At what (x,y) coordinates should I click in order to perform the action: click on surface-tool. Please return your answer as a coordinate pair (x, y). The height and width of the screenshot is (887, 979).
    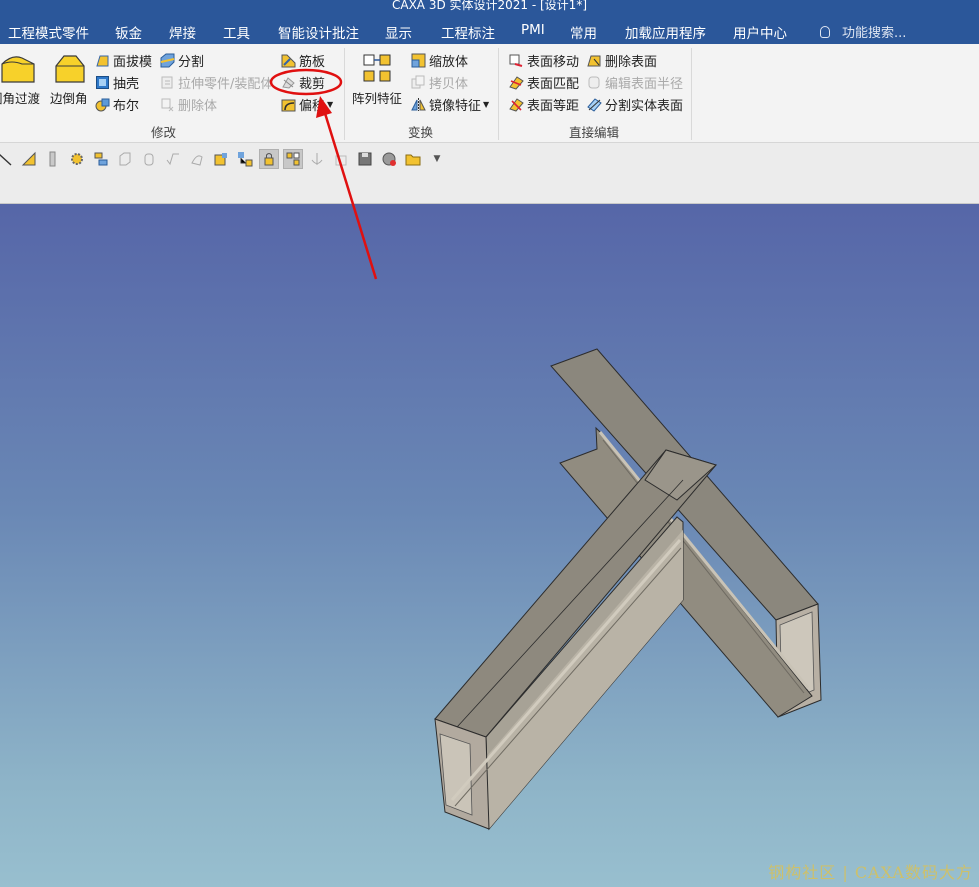
    Looking at the image, I should click on (197, 159).